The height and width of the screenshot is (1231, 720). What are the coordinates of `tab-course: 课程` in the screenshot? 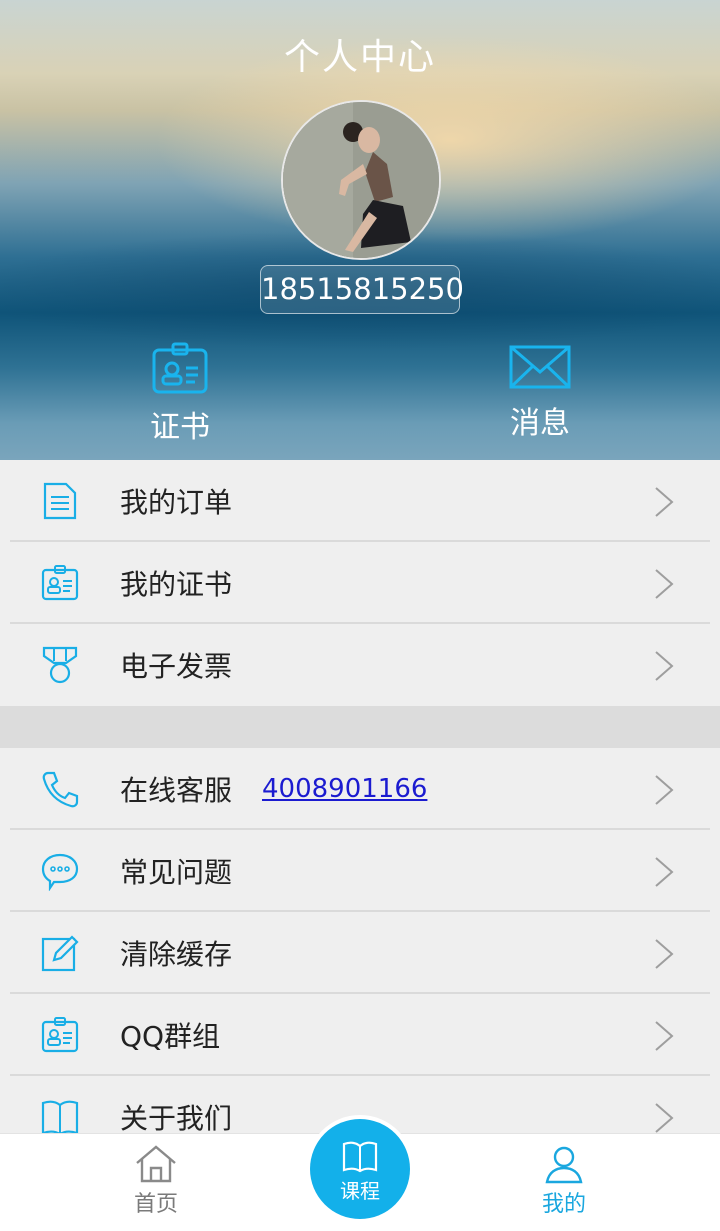 It's located at (360, 1169).